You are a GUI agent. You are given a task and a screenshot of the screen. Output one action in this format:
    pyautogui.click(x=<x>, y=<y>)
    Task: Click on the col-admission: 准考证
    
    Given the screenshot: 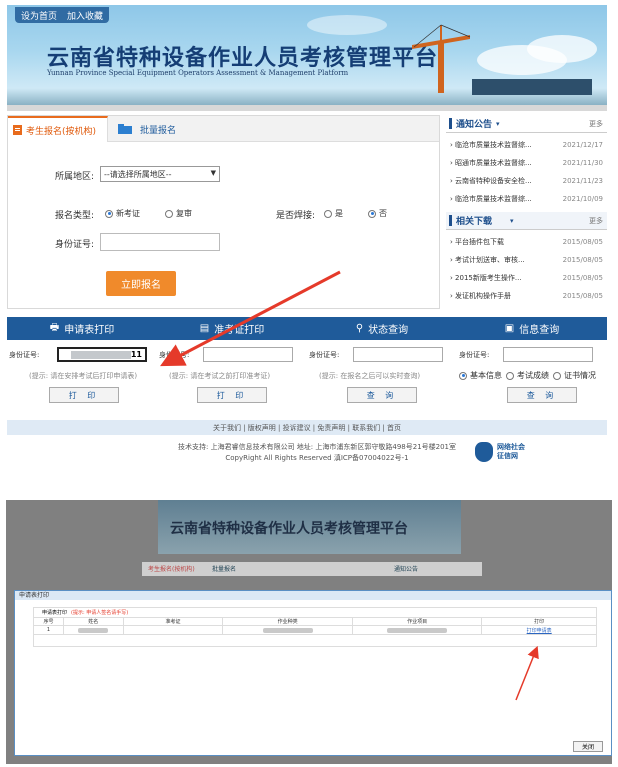 What is the action you would take?
    pyautogui.click(x=174, y=621)
    